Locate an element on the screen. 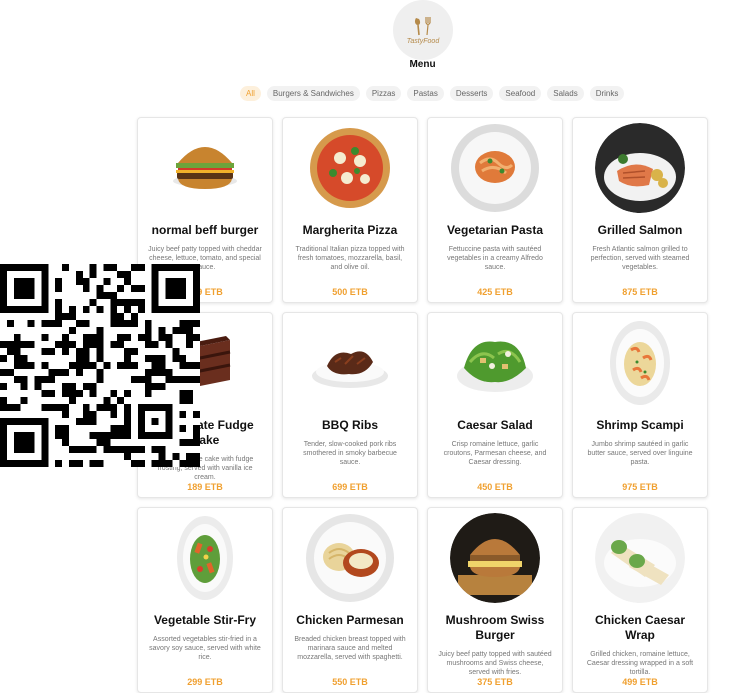  logo-text: TastyFood is located at coordinates (423, 41).